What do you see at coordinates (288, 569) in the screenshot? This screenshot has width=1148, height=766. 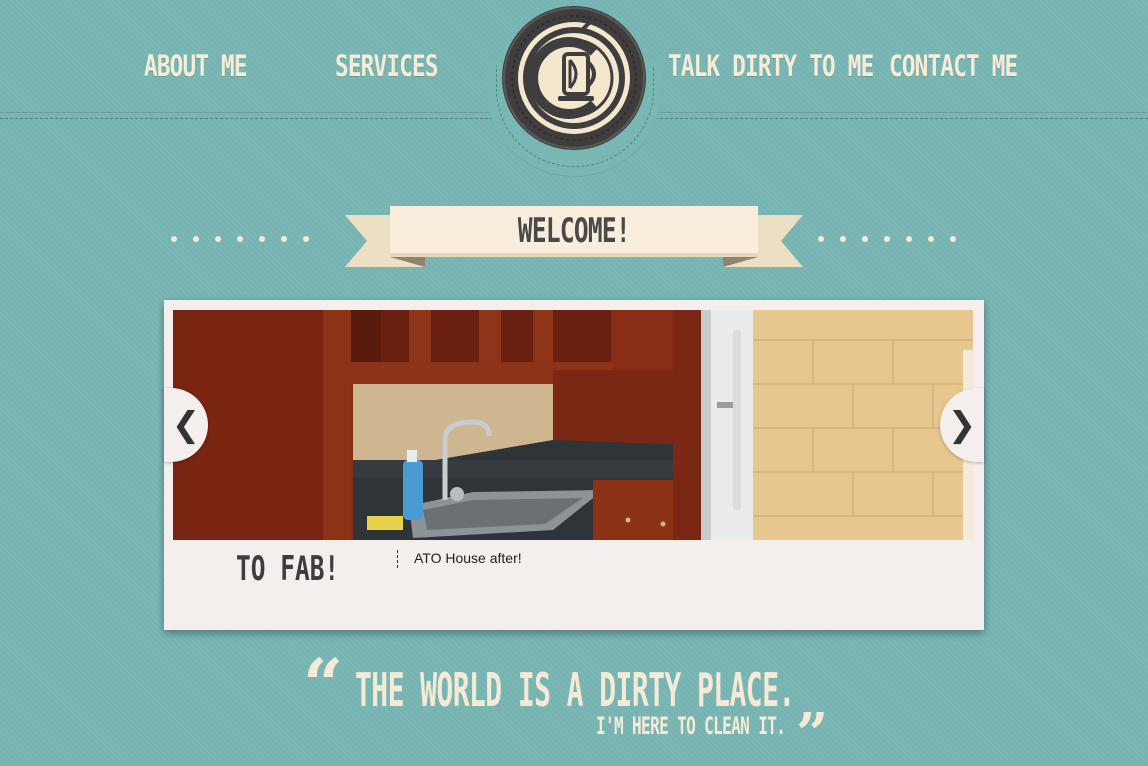 I see `slide-heading: TO FAB!` at bounding box center [288, 569].